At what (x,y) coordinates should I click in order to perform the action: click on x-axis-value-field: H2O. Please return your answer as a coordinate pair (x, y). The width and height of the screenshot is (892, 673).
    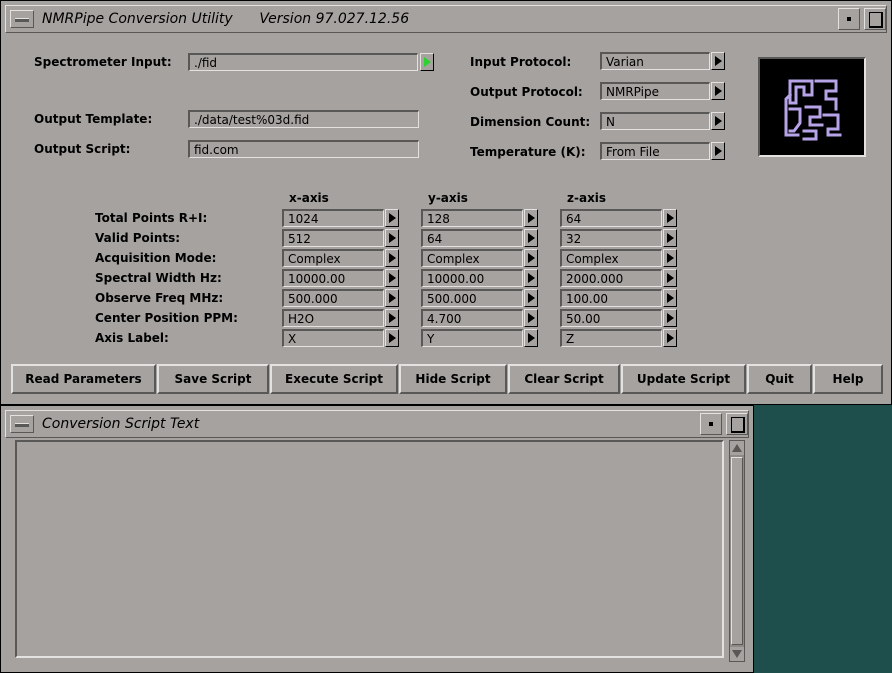
    Looking at the image, I should click on (333, 318).